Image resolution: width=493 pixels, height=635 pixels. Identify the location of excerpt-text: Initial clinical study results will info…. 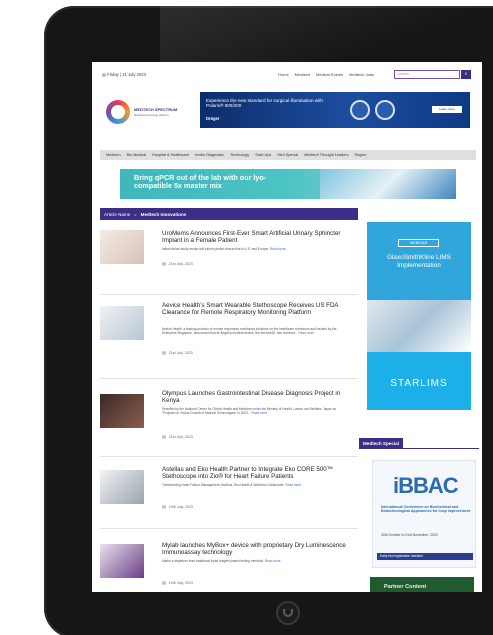
(216, 249).